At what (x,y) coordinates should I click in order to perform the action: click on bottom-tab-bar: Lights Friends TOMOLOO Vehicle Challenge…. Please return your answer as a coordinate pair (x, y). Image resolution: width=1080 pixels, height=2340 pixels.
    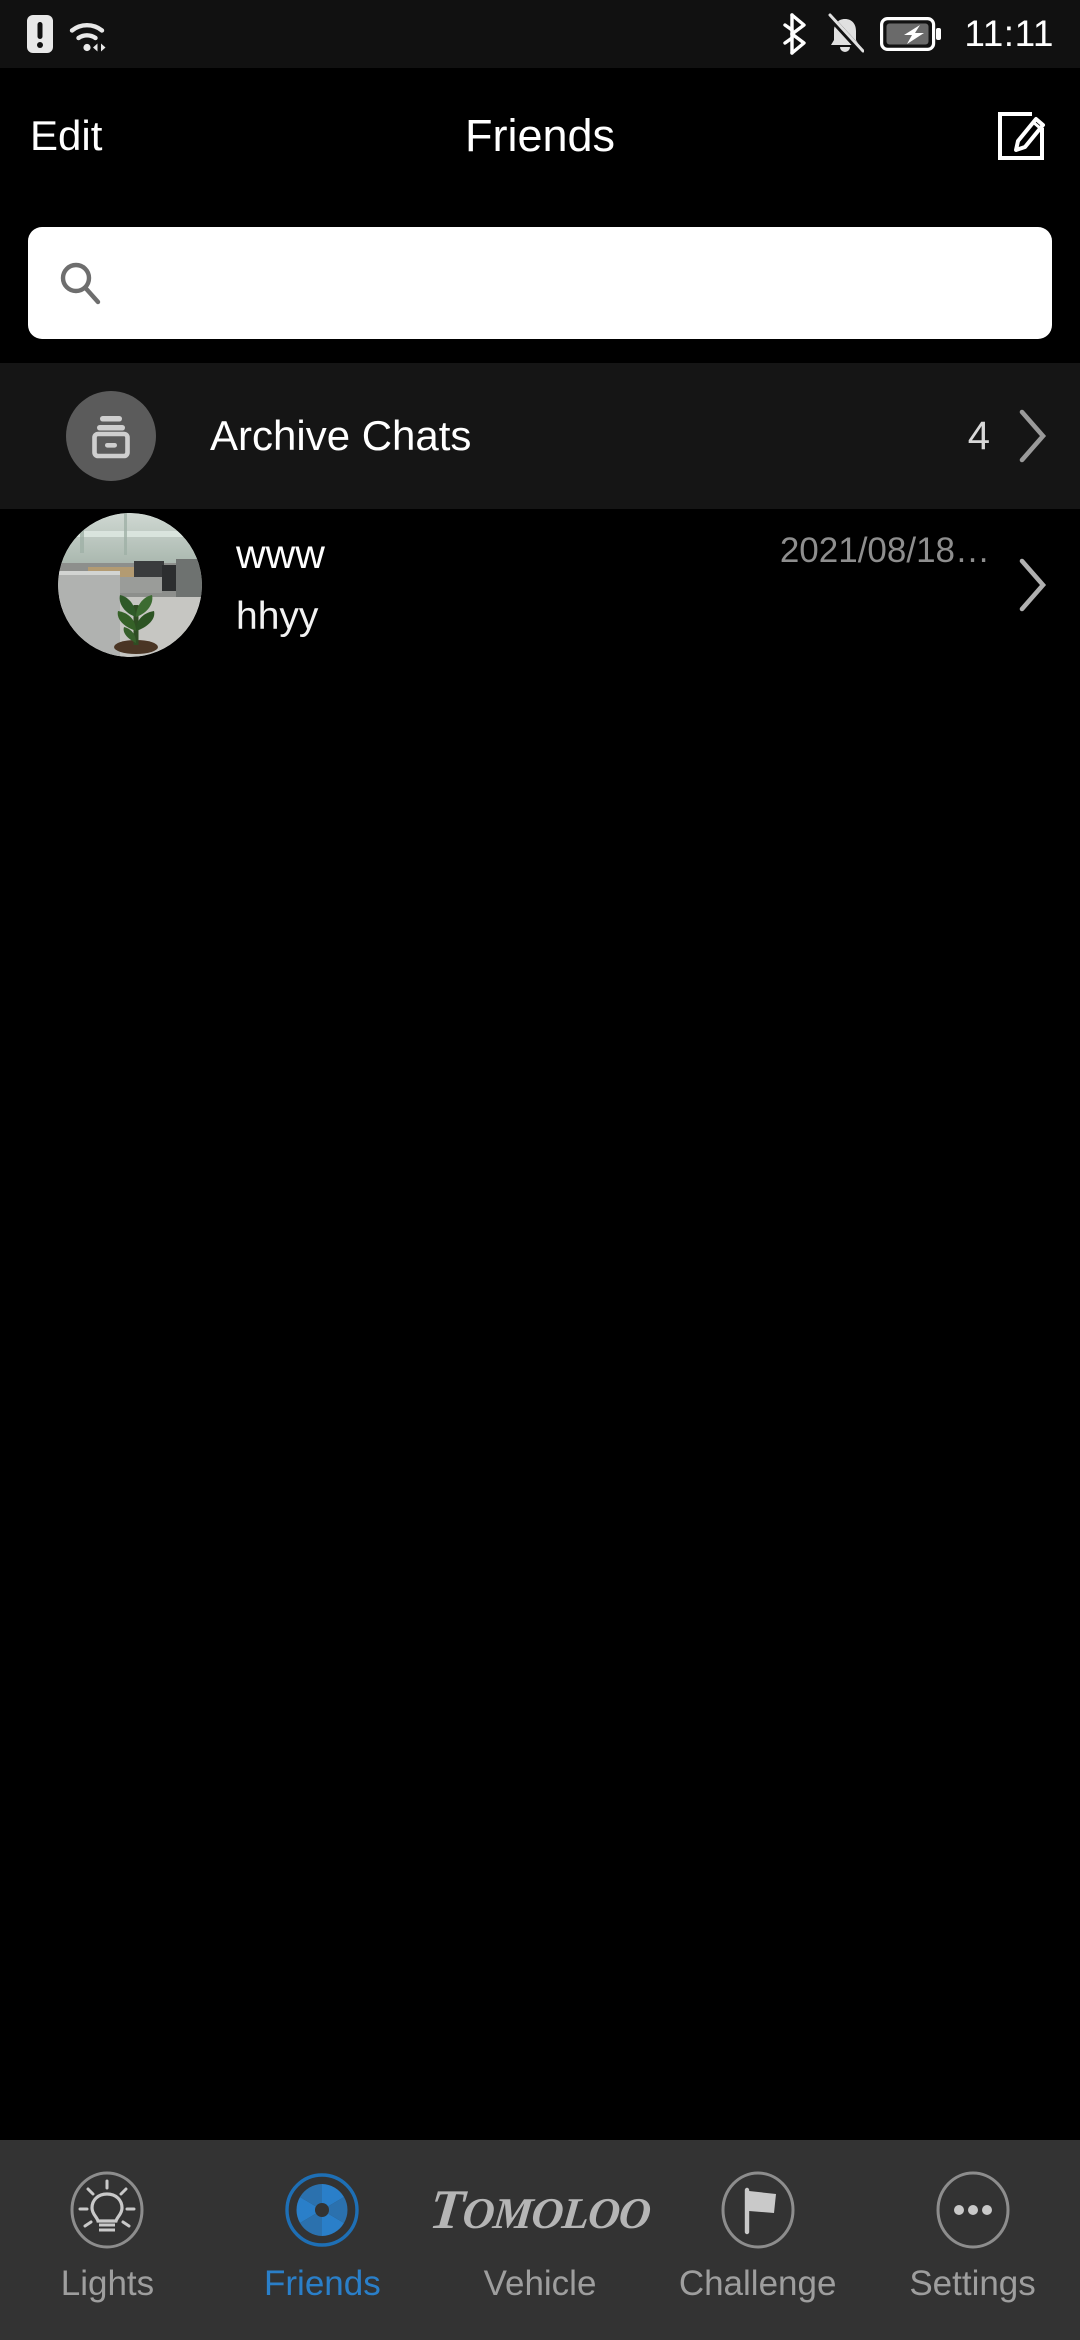
    Looking at the image, I should click on (540, 2240).